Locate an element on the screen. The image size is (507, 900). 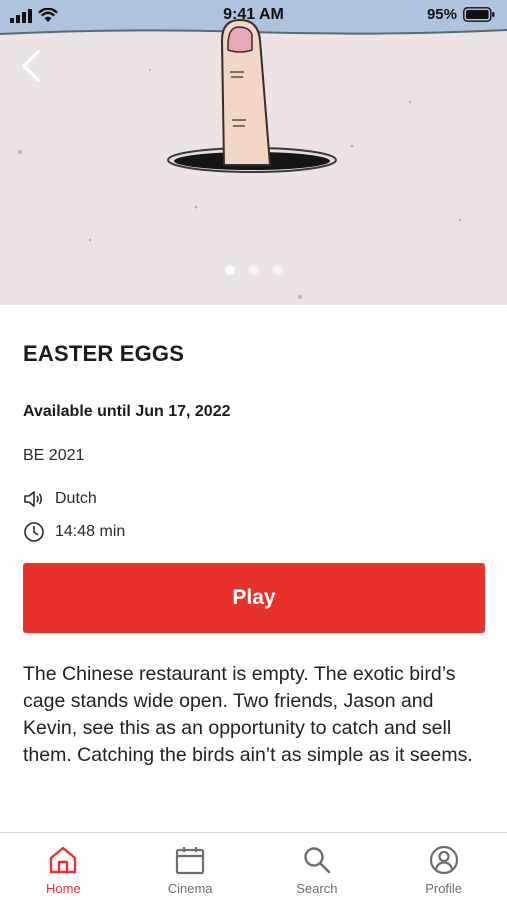
back-button is located at coordinates (32, 66).